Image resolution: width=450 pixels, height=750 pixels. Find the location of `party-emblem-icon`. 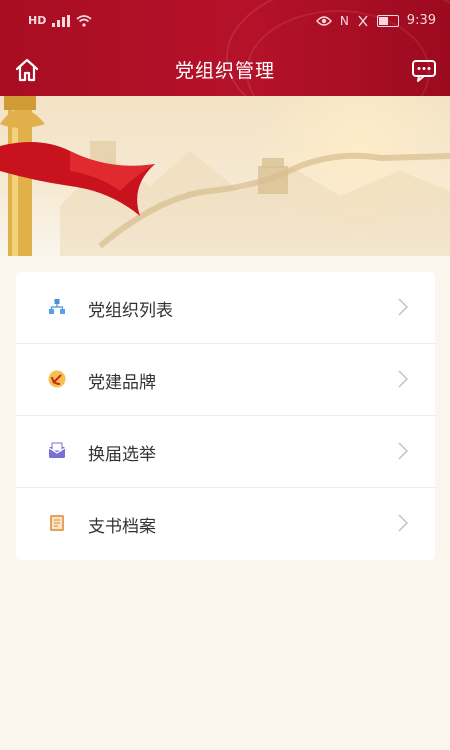

party-emblem-icon is located at coordinates (57, 379).